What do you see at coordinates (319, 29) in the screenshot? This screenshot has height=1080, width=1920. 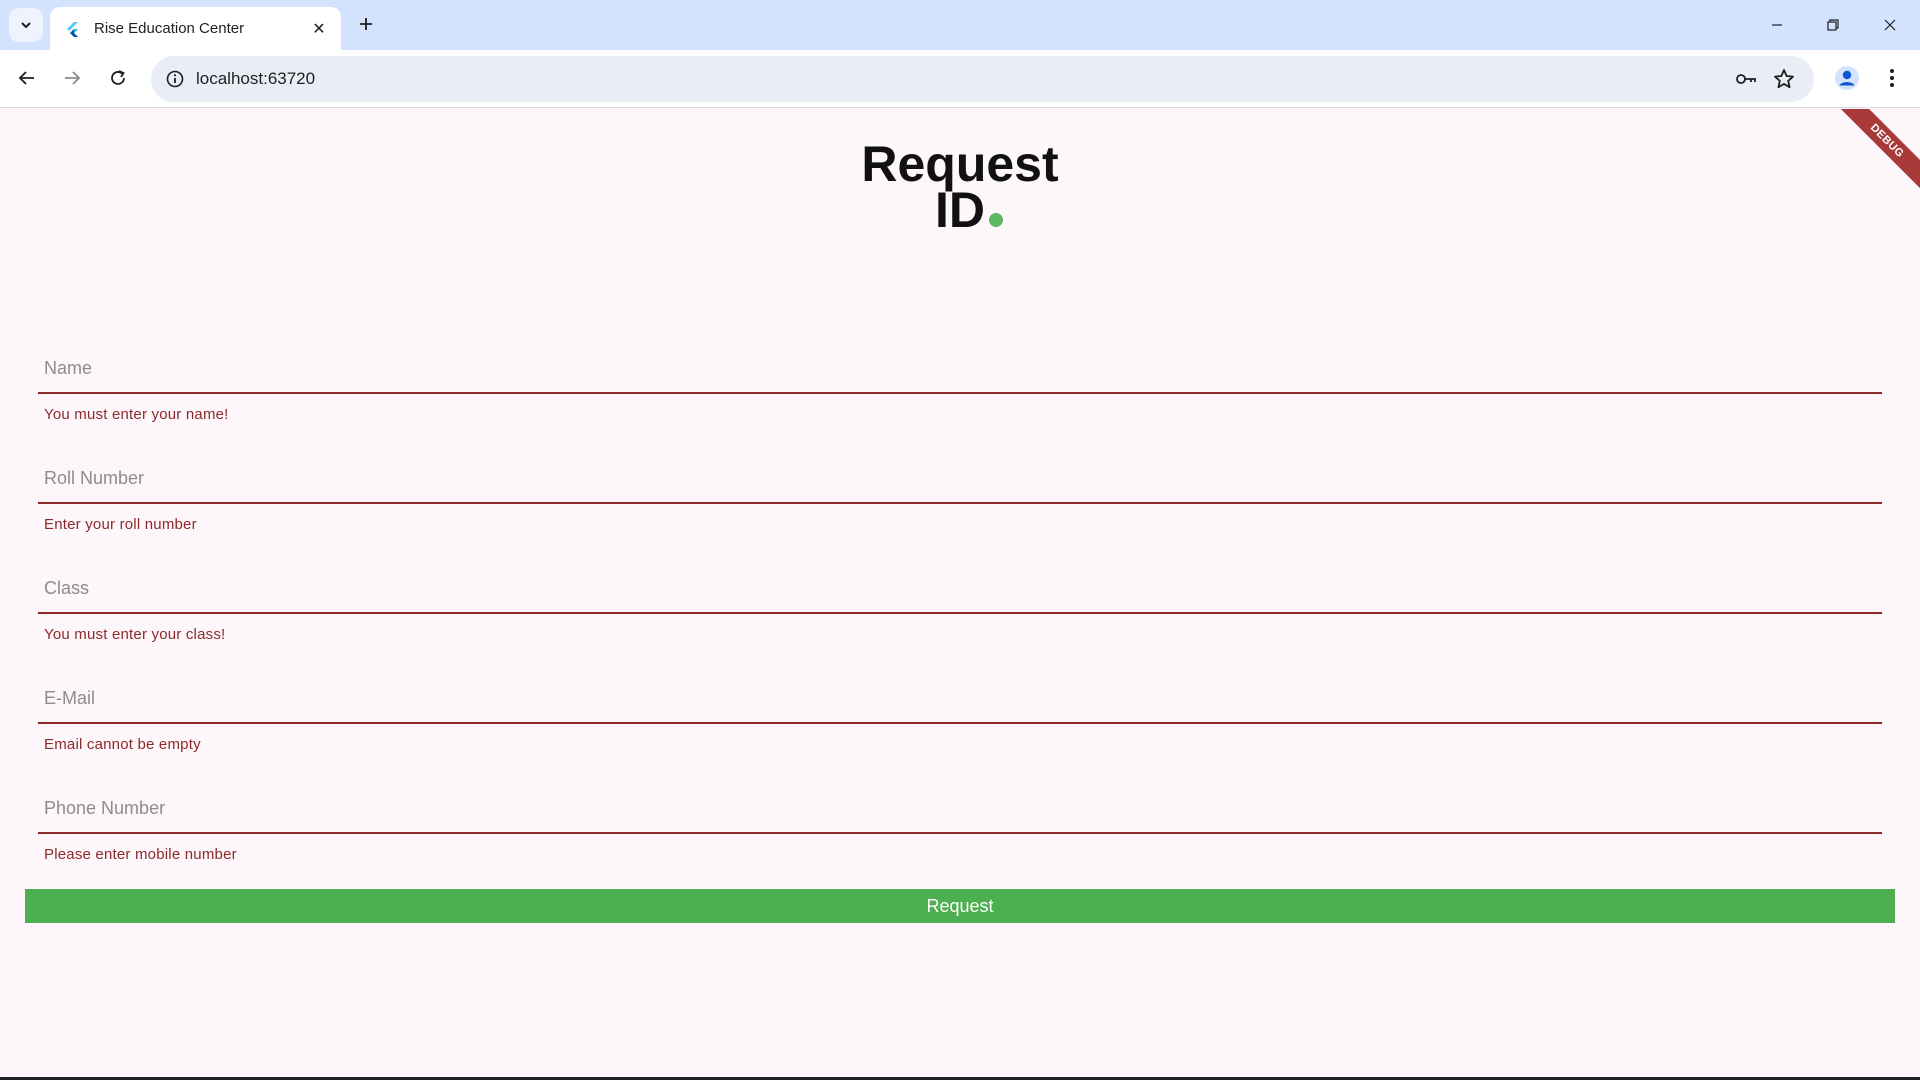 I see `close-tab-icon: ✕` at bounding box center [319, 29].